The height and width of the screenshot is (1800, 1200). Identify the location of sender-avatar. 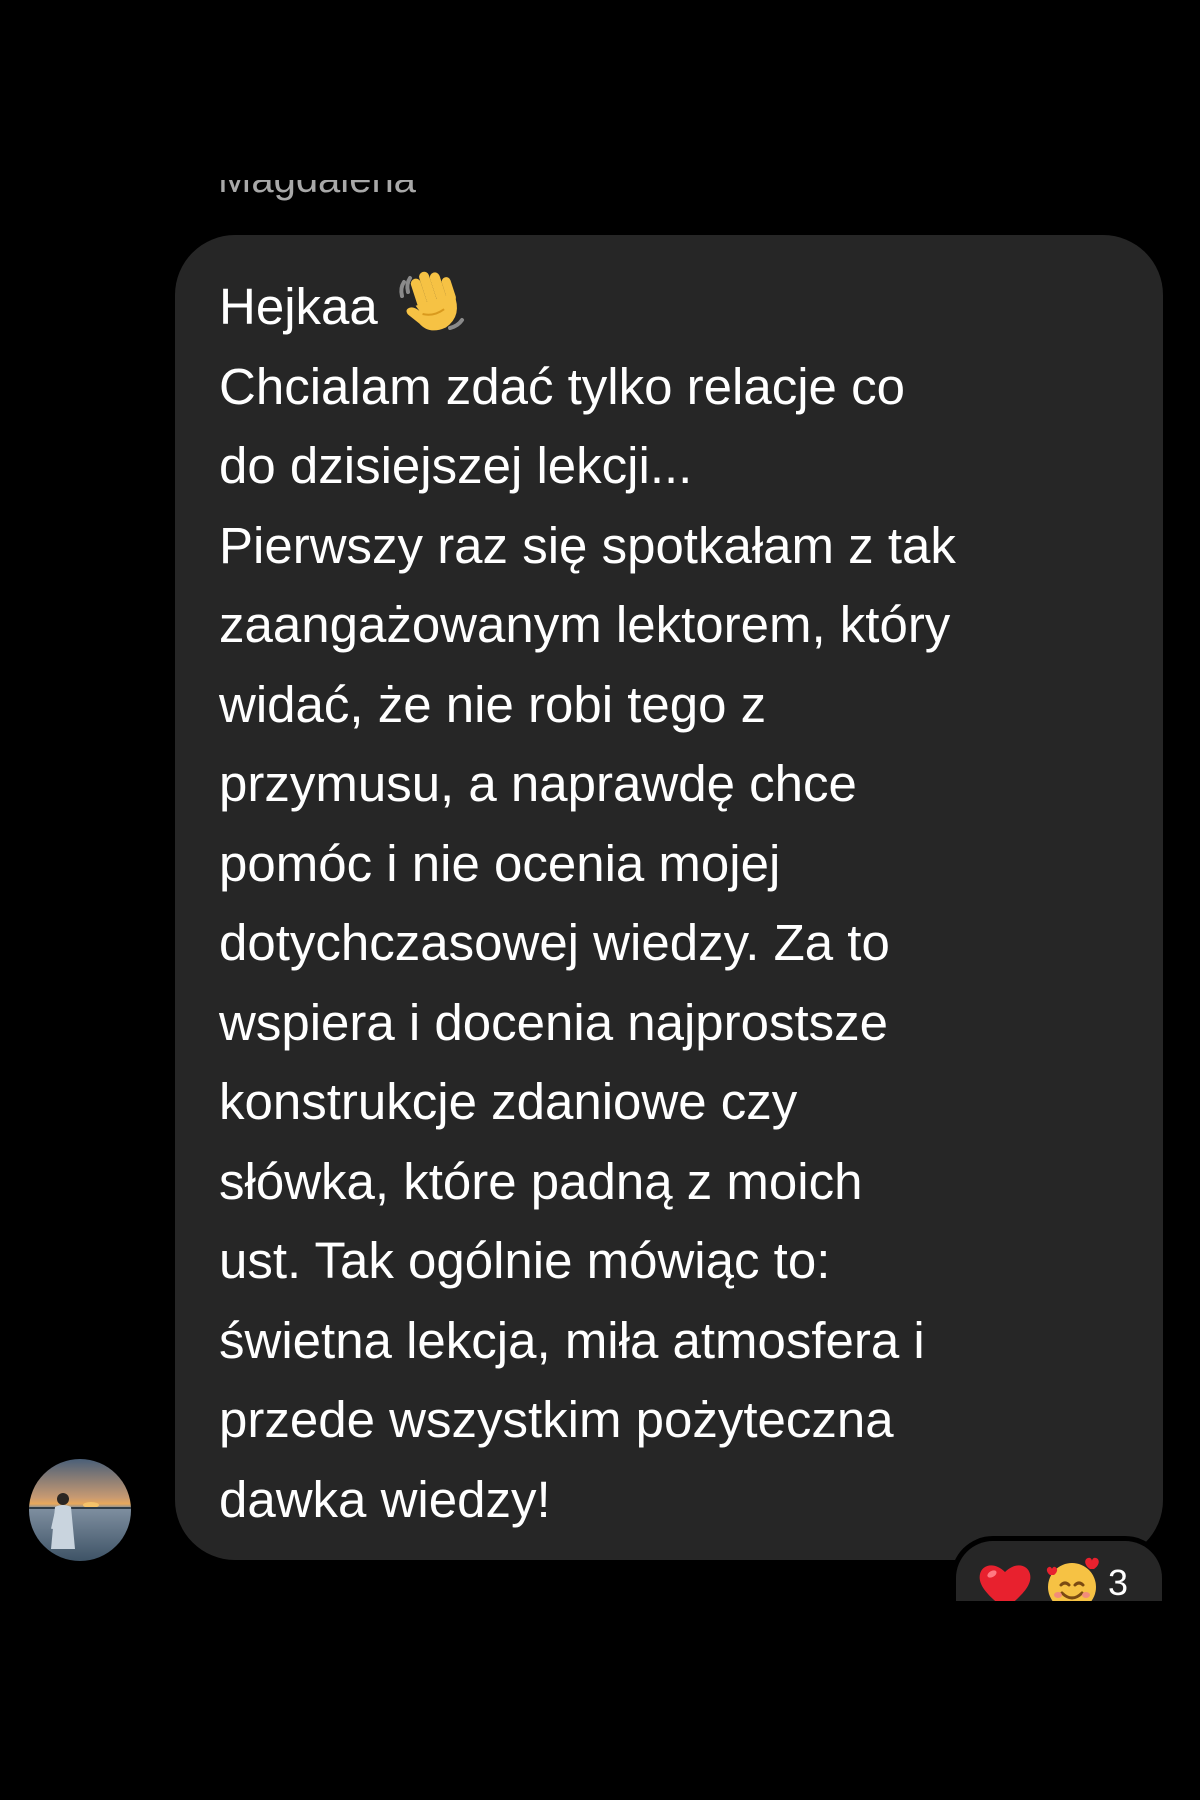
(80, 1510).